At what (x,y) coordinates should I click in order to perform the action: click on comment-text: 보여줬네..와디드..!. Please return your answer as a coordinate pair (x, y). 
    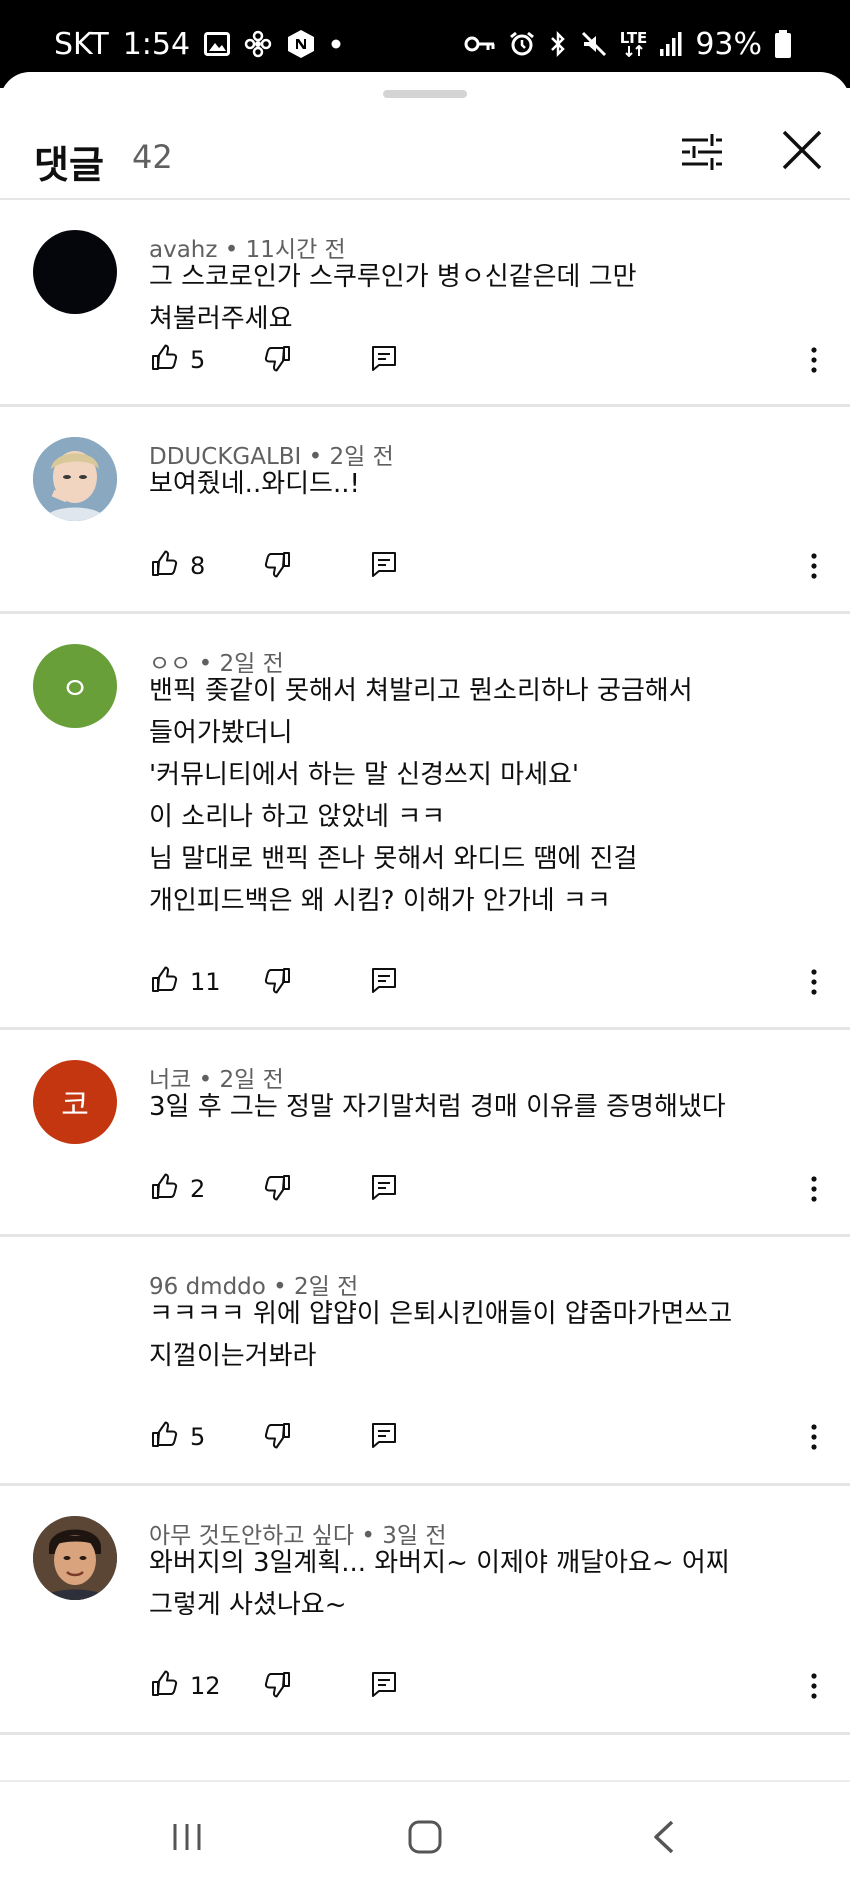
    Looking at the image, I should click on (254, 484).